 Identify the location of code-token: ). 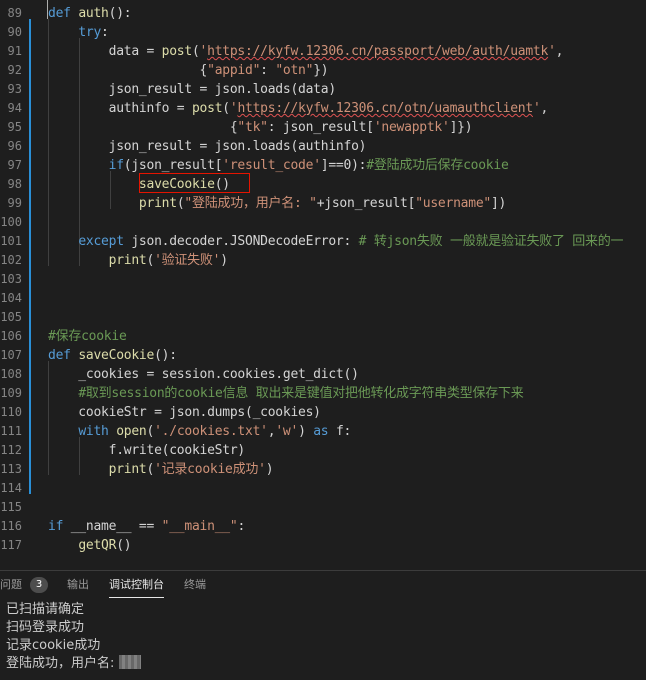
(269, 469).